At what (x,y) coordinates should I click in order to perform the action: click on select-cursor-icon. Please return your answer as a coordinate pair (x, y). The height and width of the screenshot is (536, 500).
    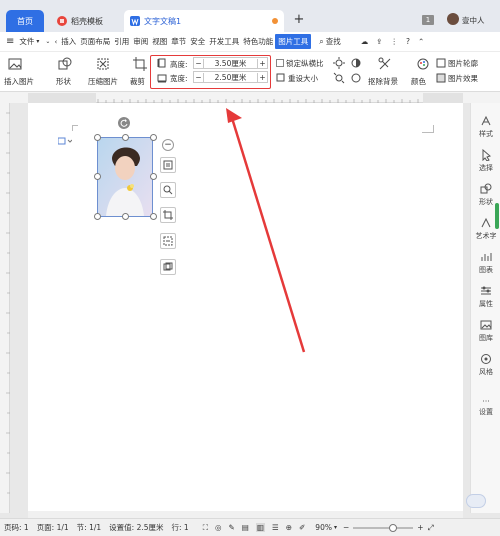
    Looking at the image, I should click on (486, 155).